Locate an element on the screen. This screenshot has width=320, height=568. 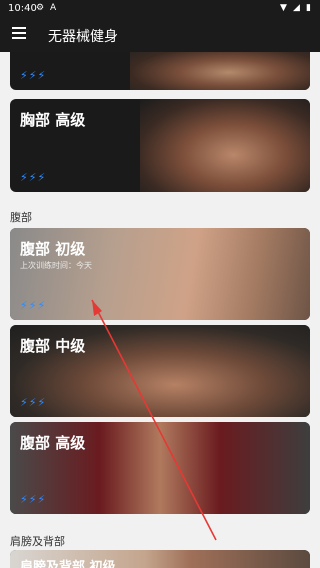
settings-icon: ⚙ is located at coordinates (40, 8).